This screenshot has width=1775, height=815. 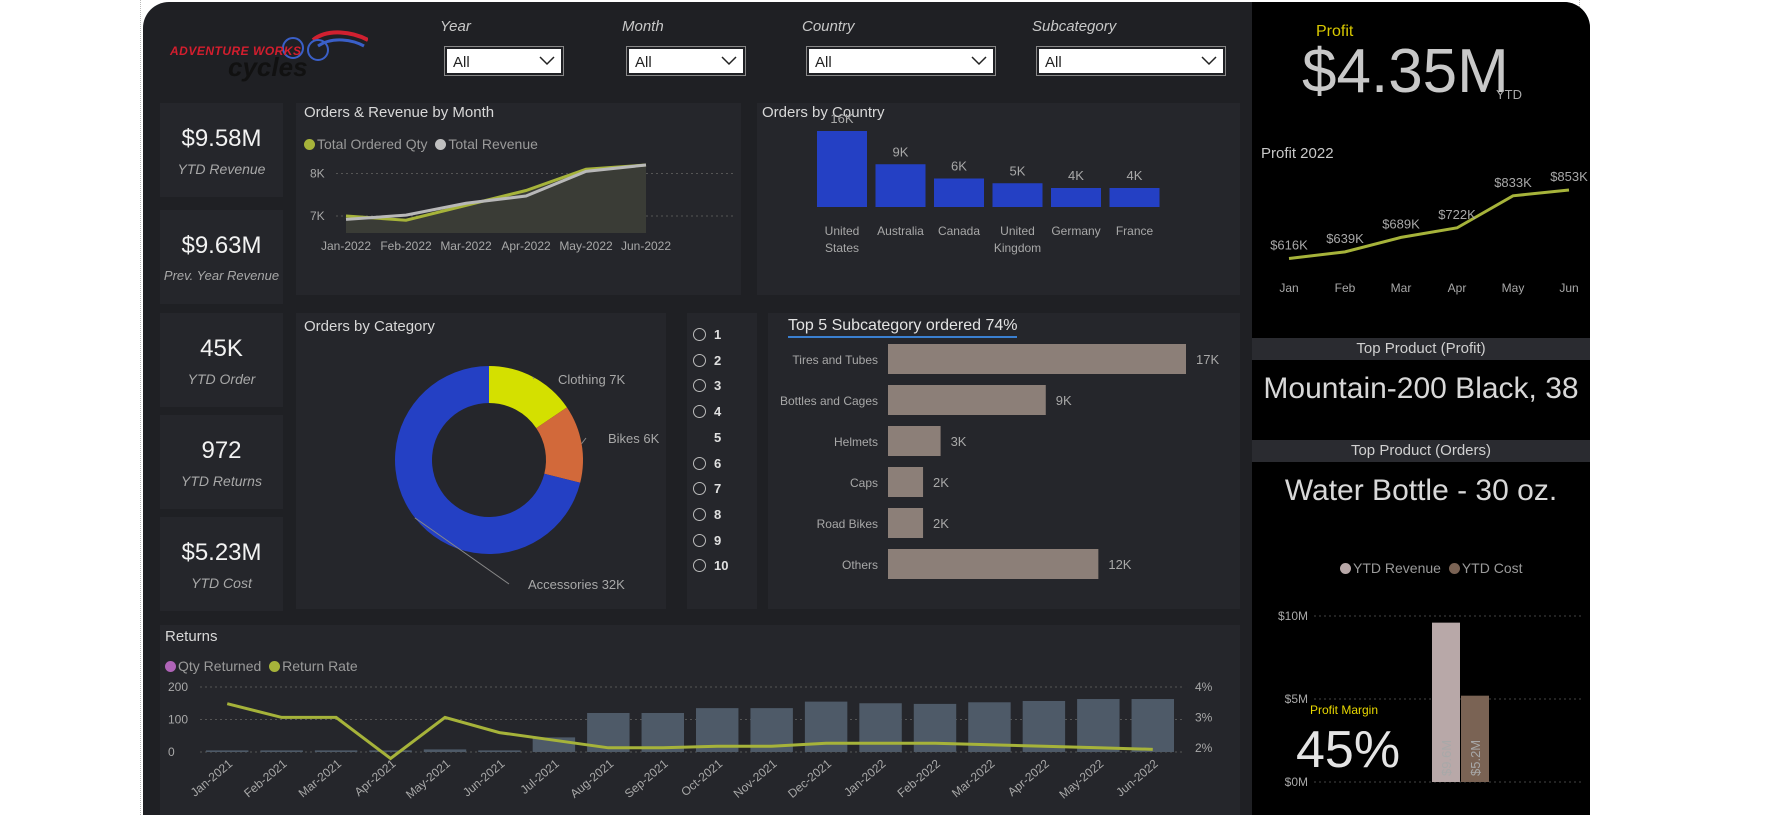 I want to click on kpi-label: YTD Returns, so click(x=221, y=481).